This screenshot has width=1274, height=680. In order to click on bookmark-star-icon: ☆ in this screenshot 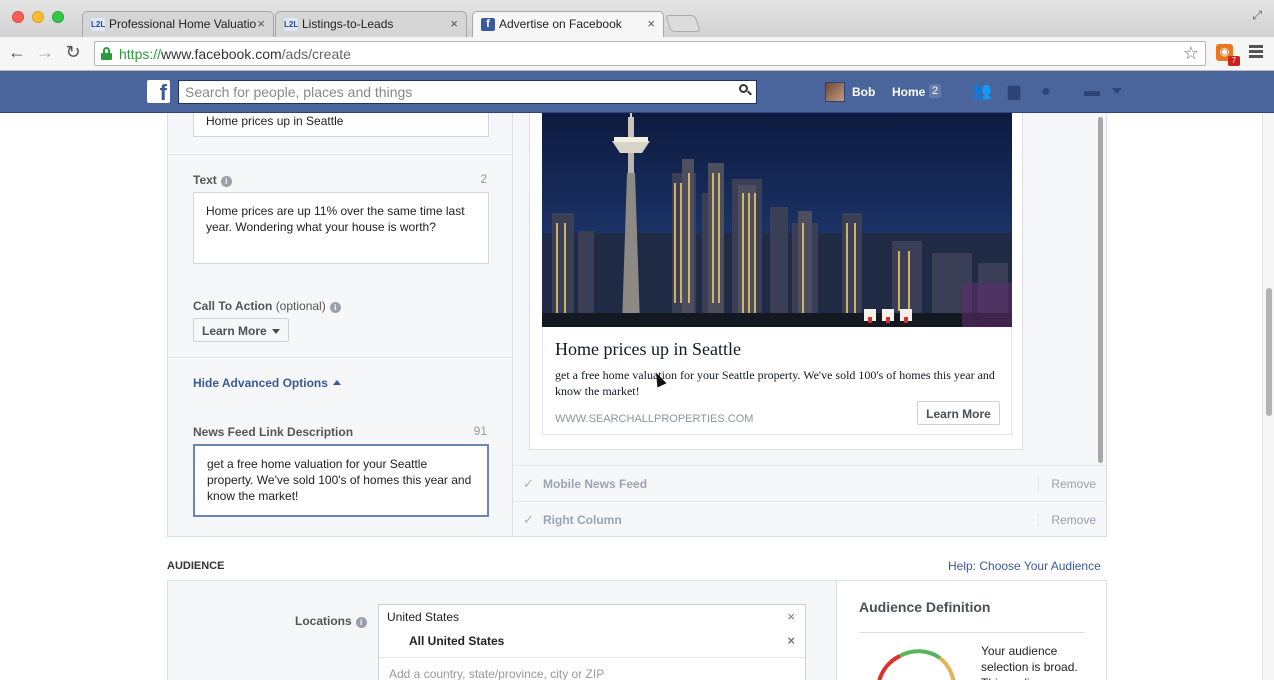, I will do `click(1191, 53)`.